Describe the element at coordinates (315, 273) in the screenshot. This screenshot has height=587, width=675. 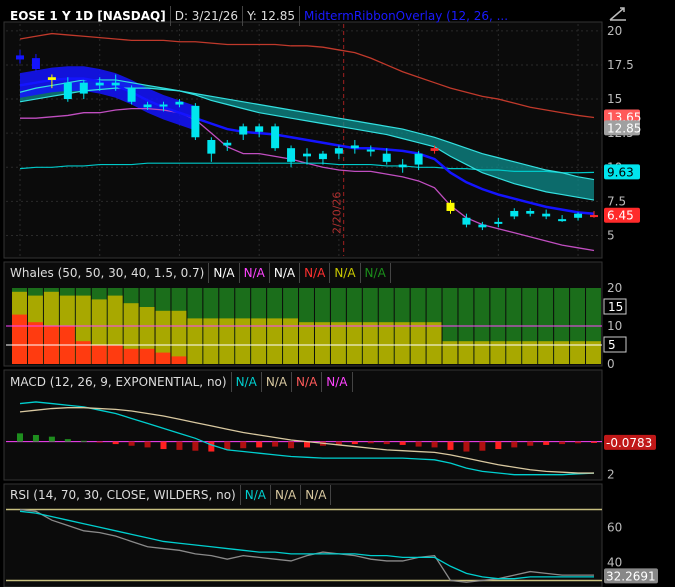
I see `whales-value-4: N/A` at that location.